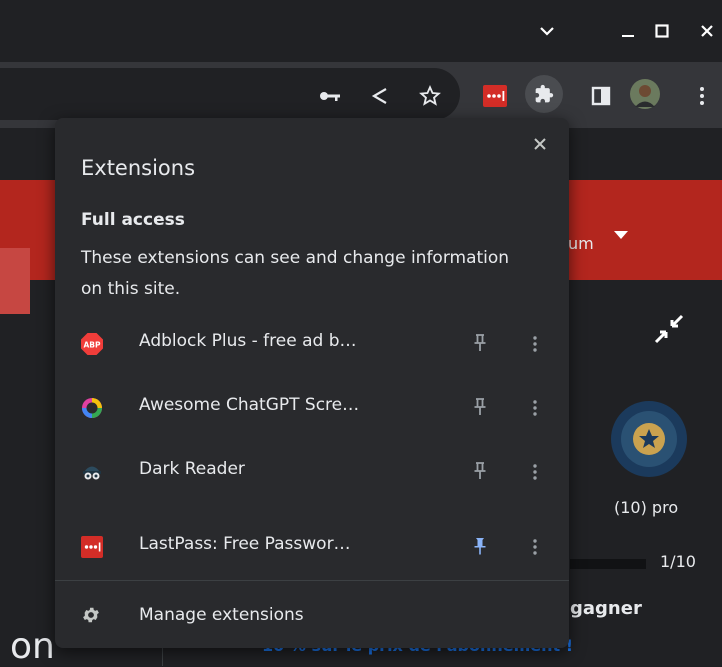  What do you see at coordinates (678, 561) in the screenshot?
I see `progress-label: 1/10` at bounding box center [678, 561].